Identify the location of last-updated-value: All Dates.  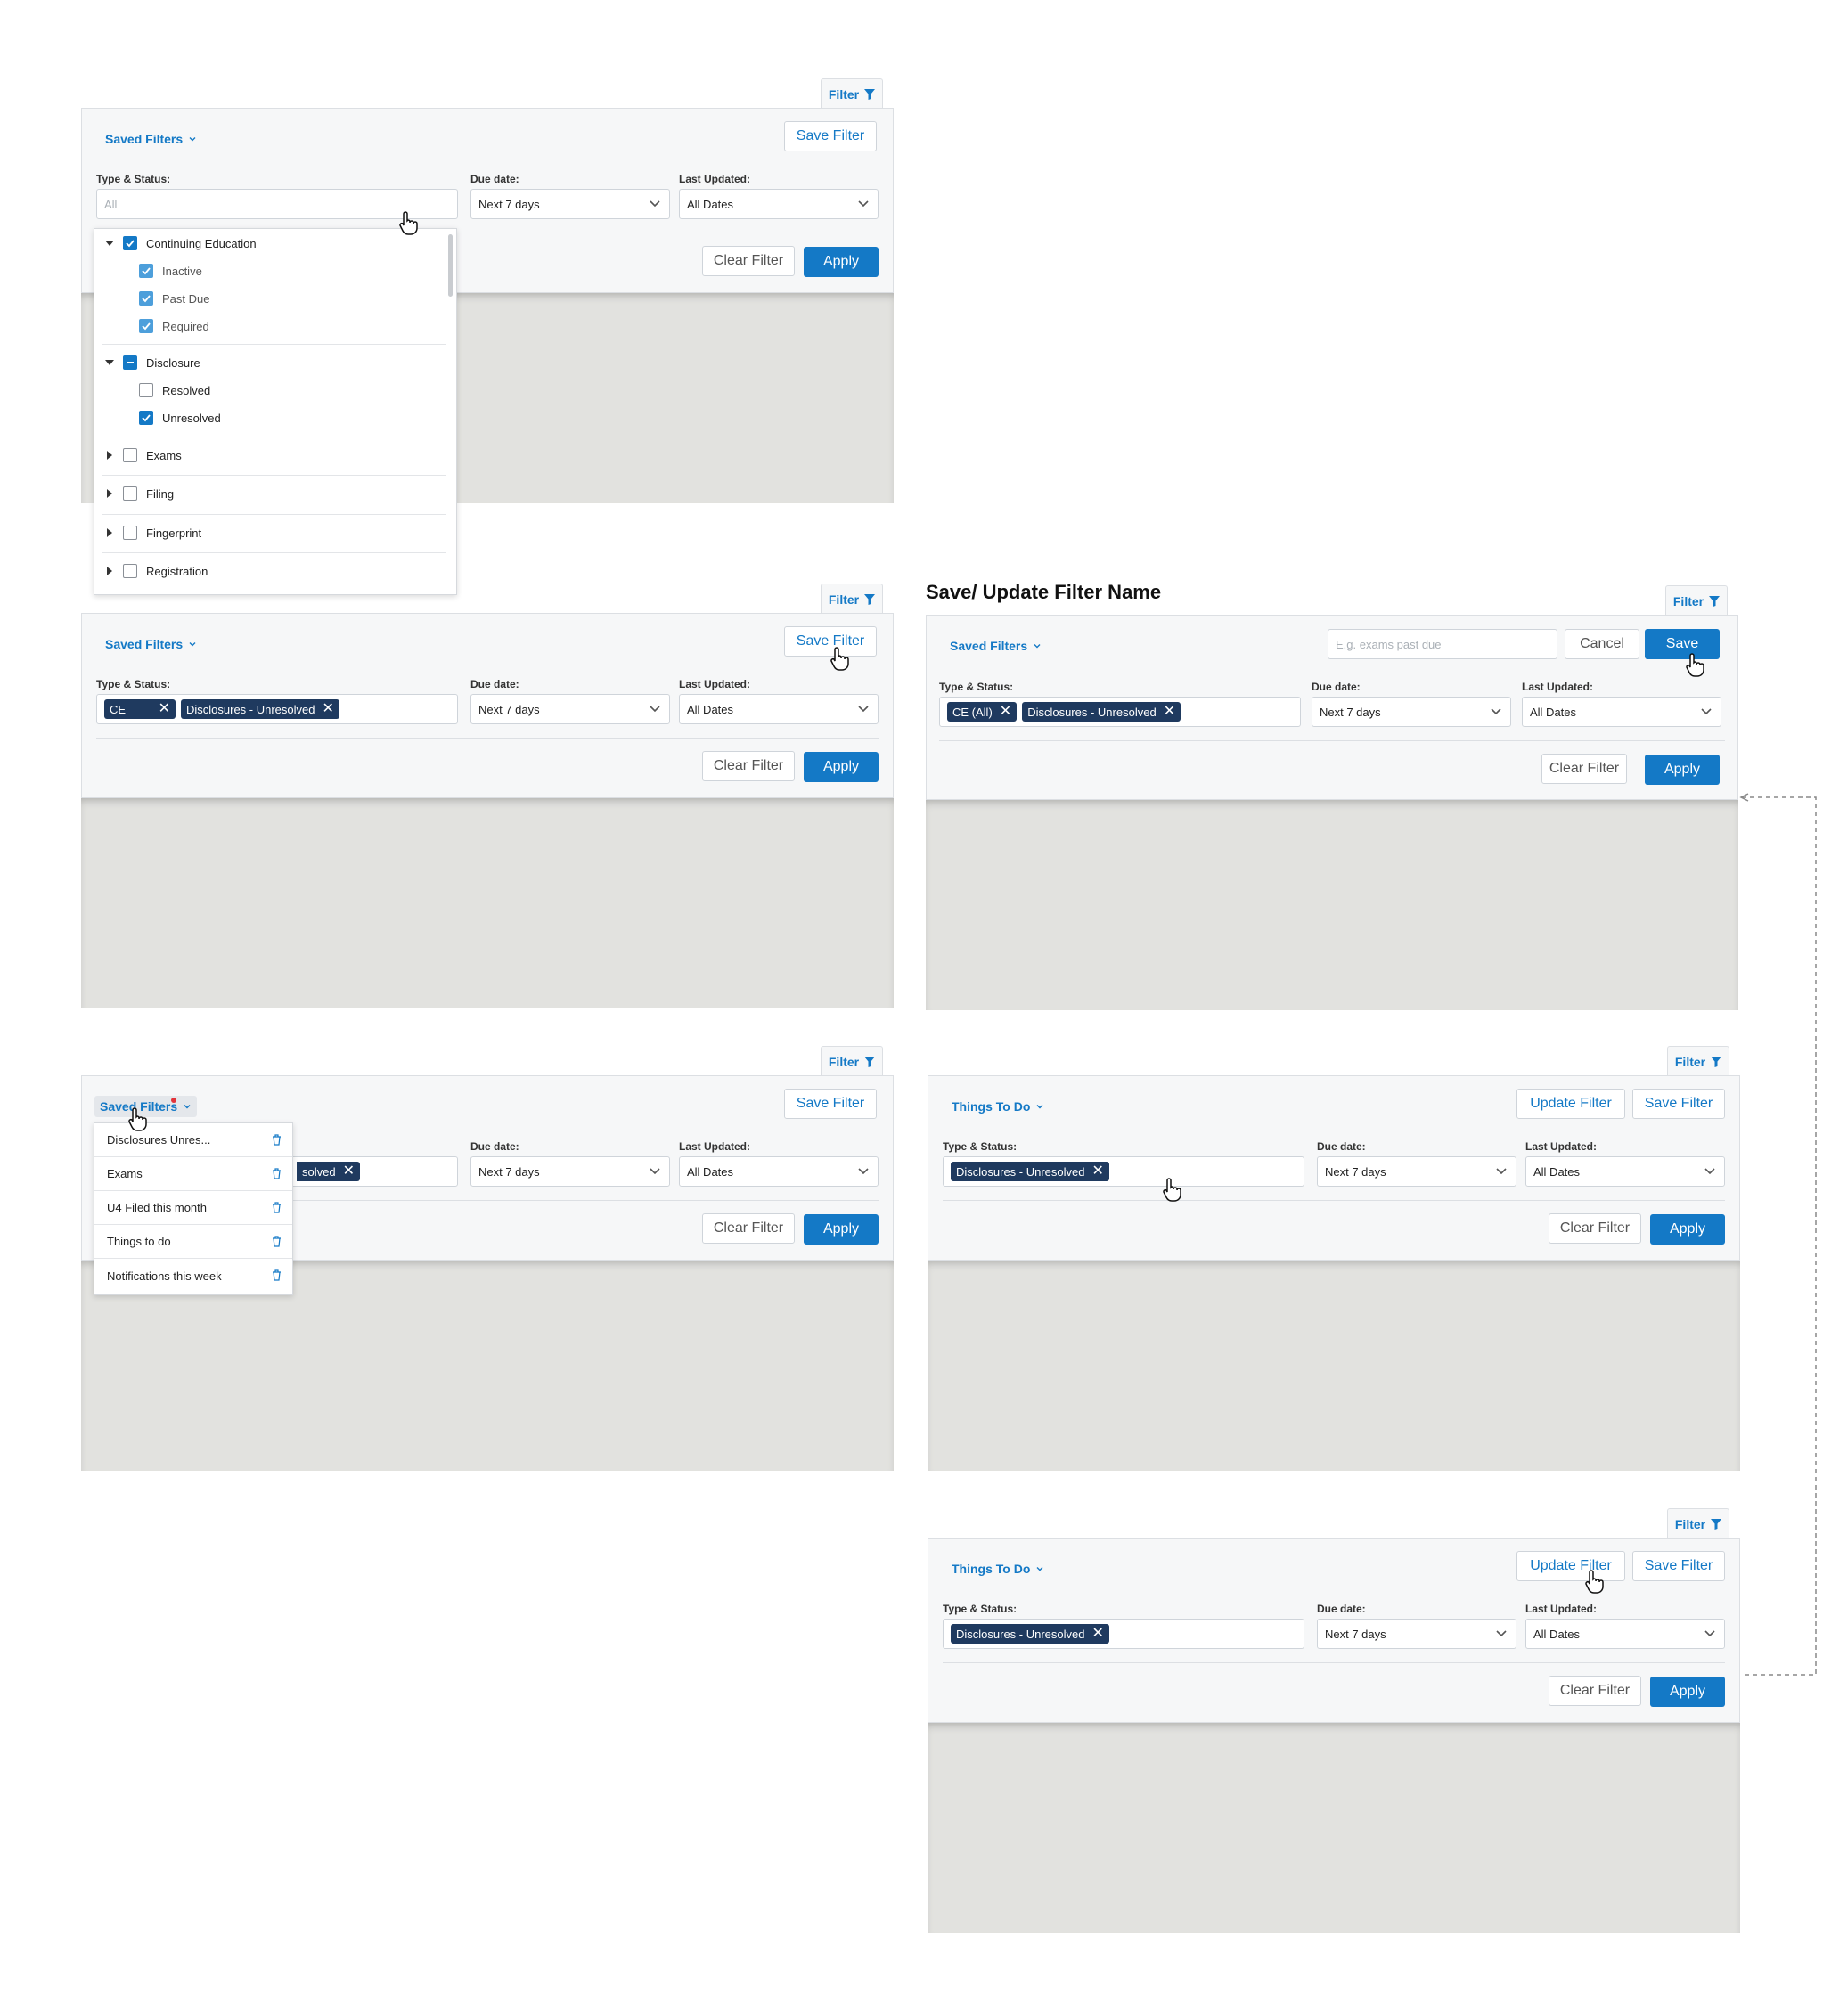
(710, 204).